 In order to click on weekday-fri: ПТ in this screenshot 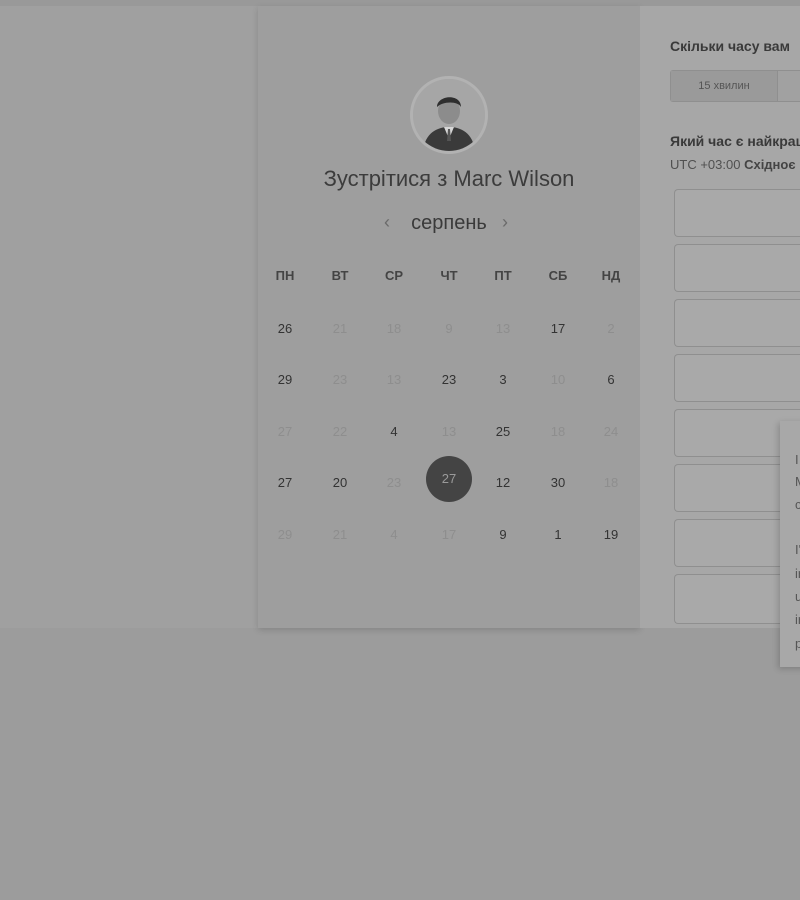, I will do `click(503, 275)`.